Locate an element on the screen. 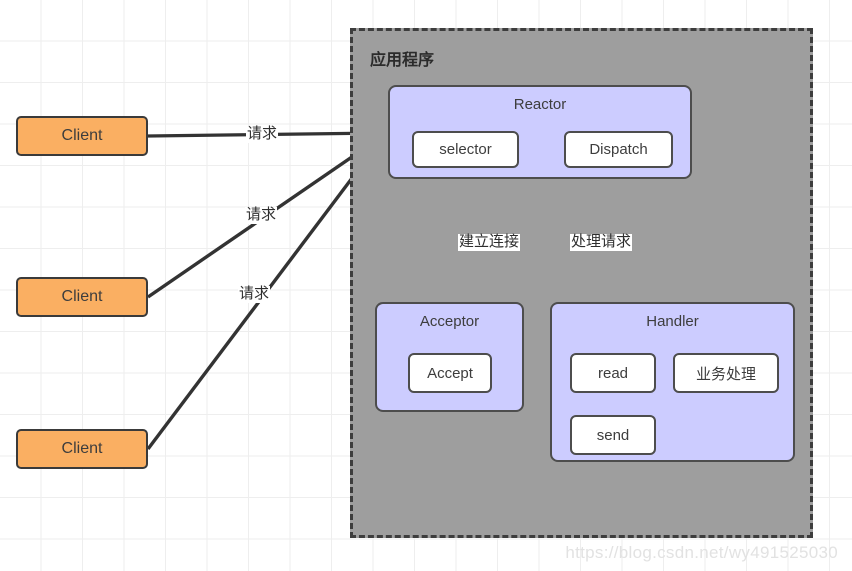 This screenshot has height=571, width=852. handler-title: Handler is located at coordinates (672, 321).